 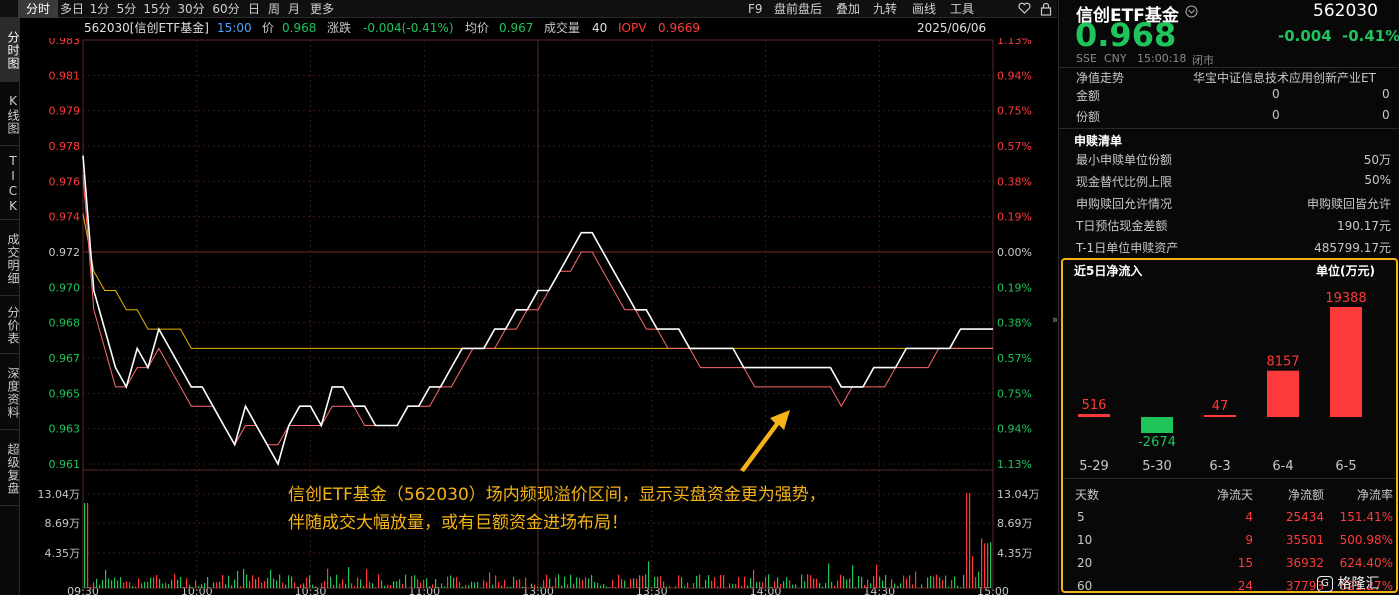 I want to click on flow-table-cell: 10, so click(x=1085, y=540).